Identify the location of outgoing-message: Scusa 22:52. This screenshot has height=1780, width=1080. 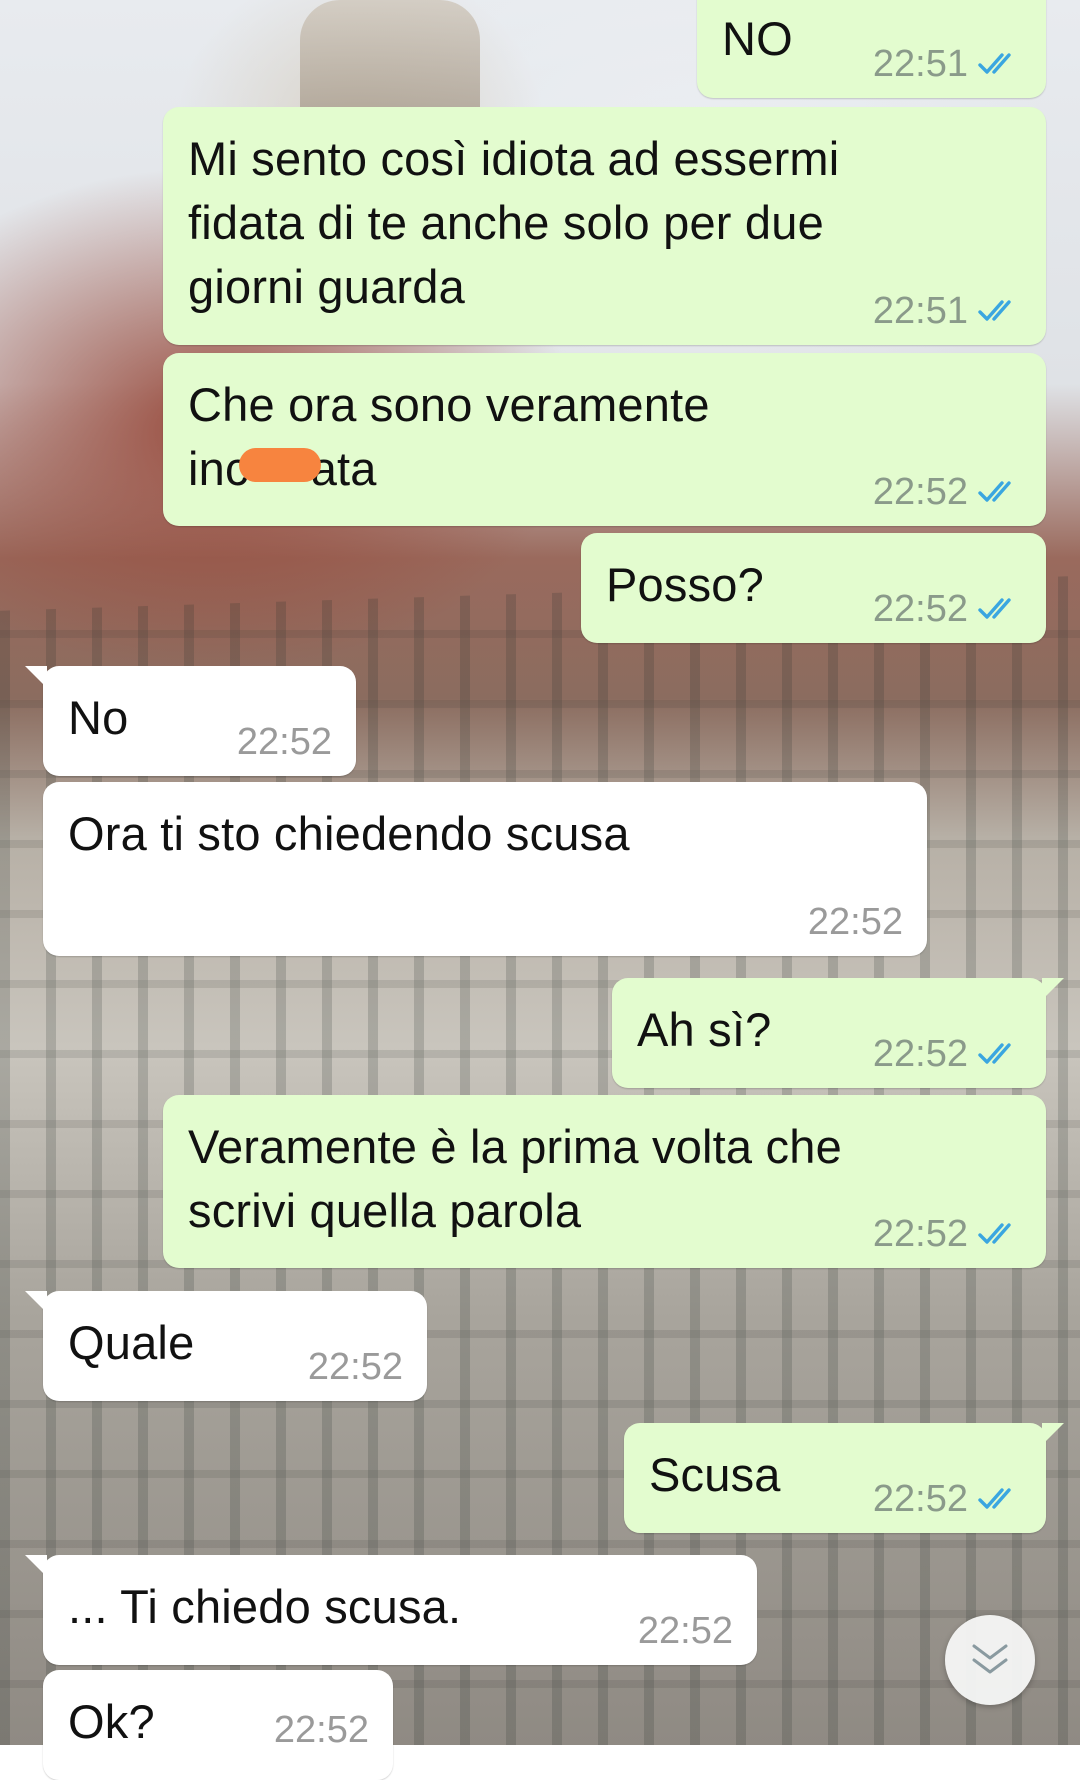
(844, 1478).